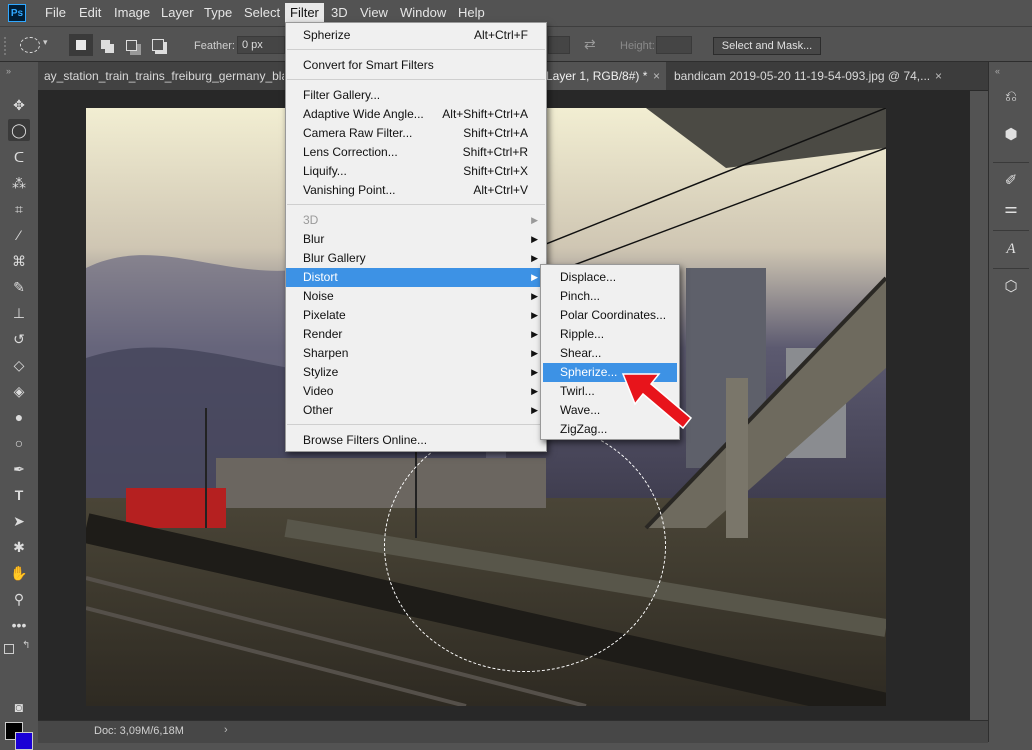 This screenshot has height=750, width=1032. I want to click on filter-menu-item-convert-smart: Convert for Smart Filters, so click(416, 65).